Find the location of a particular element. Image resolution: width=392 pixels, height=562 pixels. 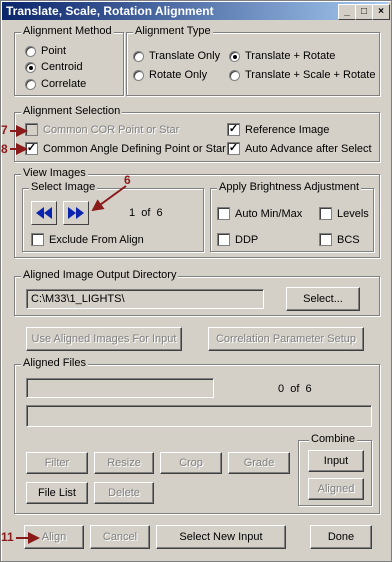

radio-correlate-label: Correlate is located at coordinates (64, 84).